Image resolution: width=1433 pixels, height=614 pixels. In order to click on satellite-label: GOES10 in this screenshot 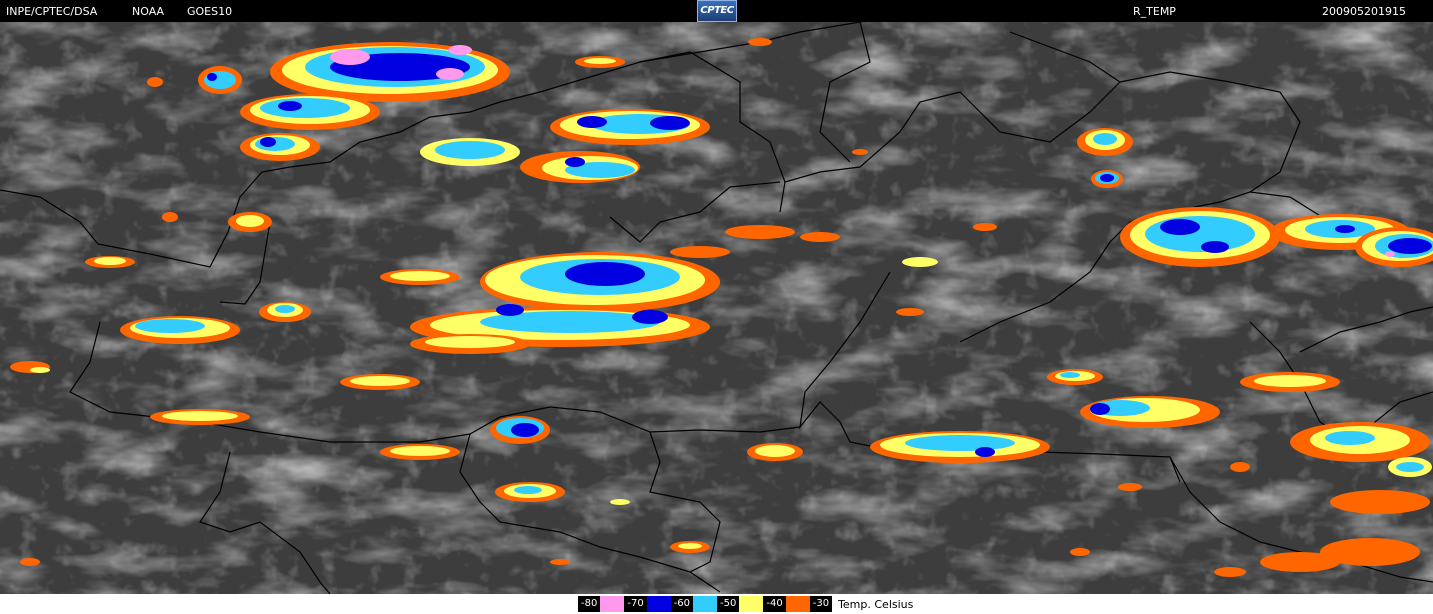, I will do `click(210, 11)`.